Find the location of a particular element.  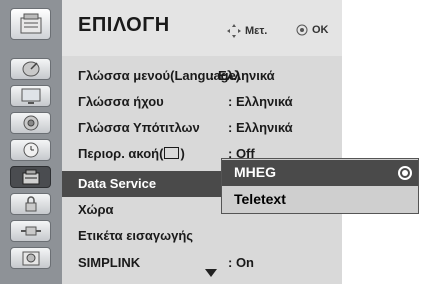

radio-selected-icon is located at coordinates (405, 173).